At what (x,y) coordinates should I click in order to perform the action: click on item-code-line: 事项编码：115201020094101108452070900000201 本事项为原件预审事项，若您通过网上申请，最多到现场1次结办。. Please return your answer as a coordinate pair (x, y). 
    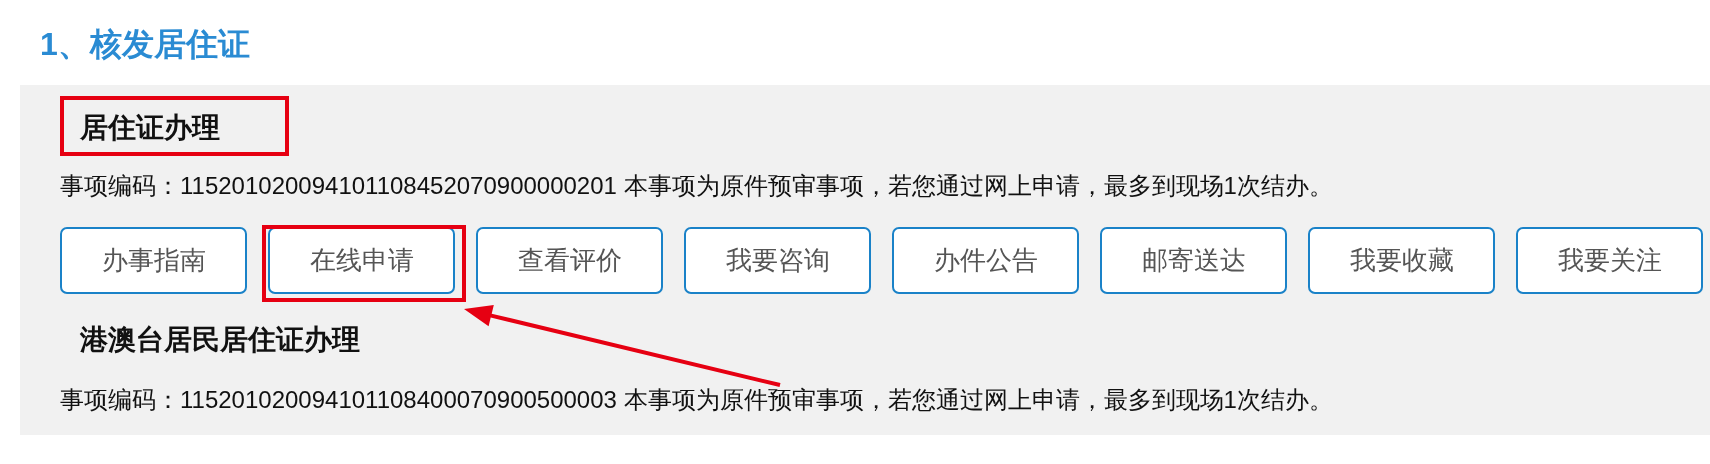
    Looking at the image, I should click on (697, 186).